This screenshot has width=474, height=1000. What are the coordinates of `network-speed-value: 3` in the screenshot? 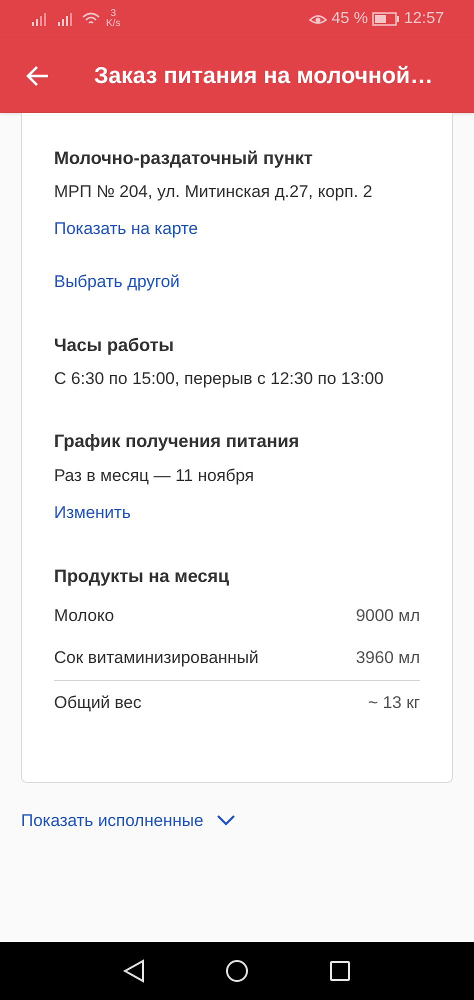 It's located at (113, 14).